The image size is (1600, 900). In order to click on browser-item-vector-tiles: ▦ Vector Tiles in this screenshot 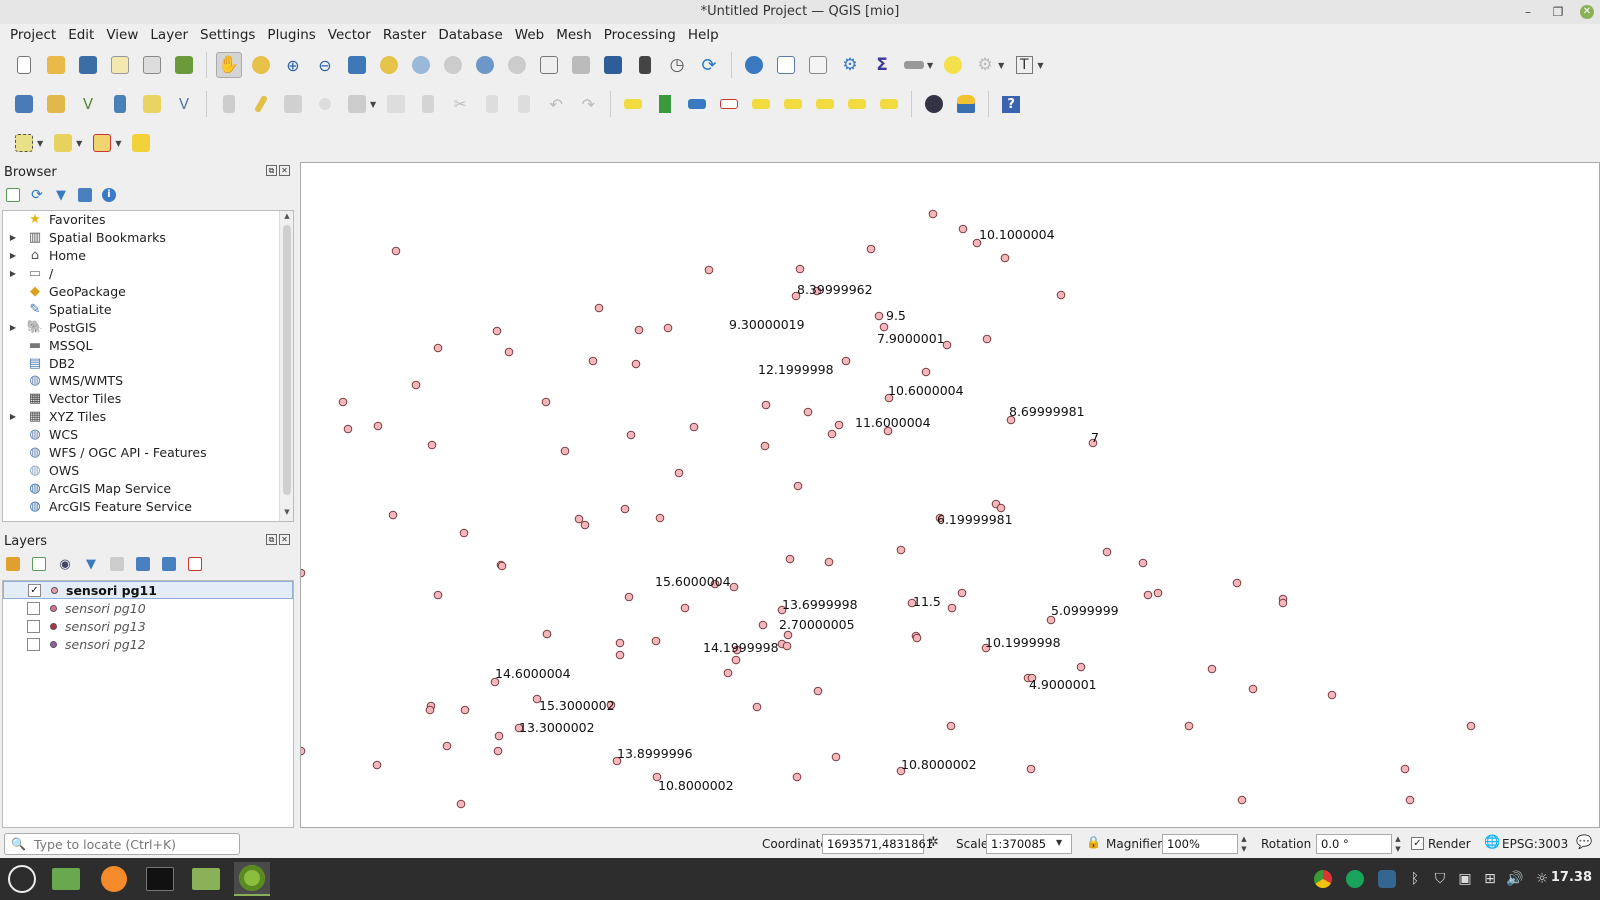, I will do `click(148, 399)`.